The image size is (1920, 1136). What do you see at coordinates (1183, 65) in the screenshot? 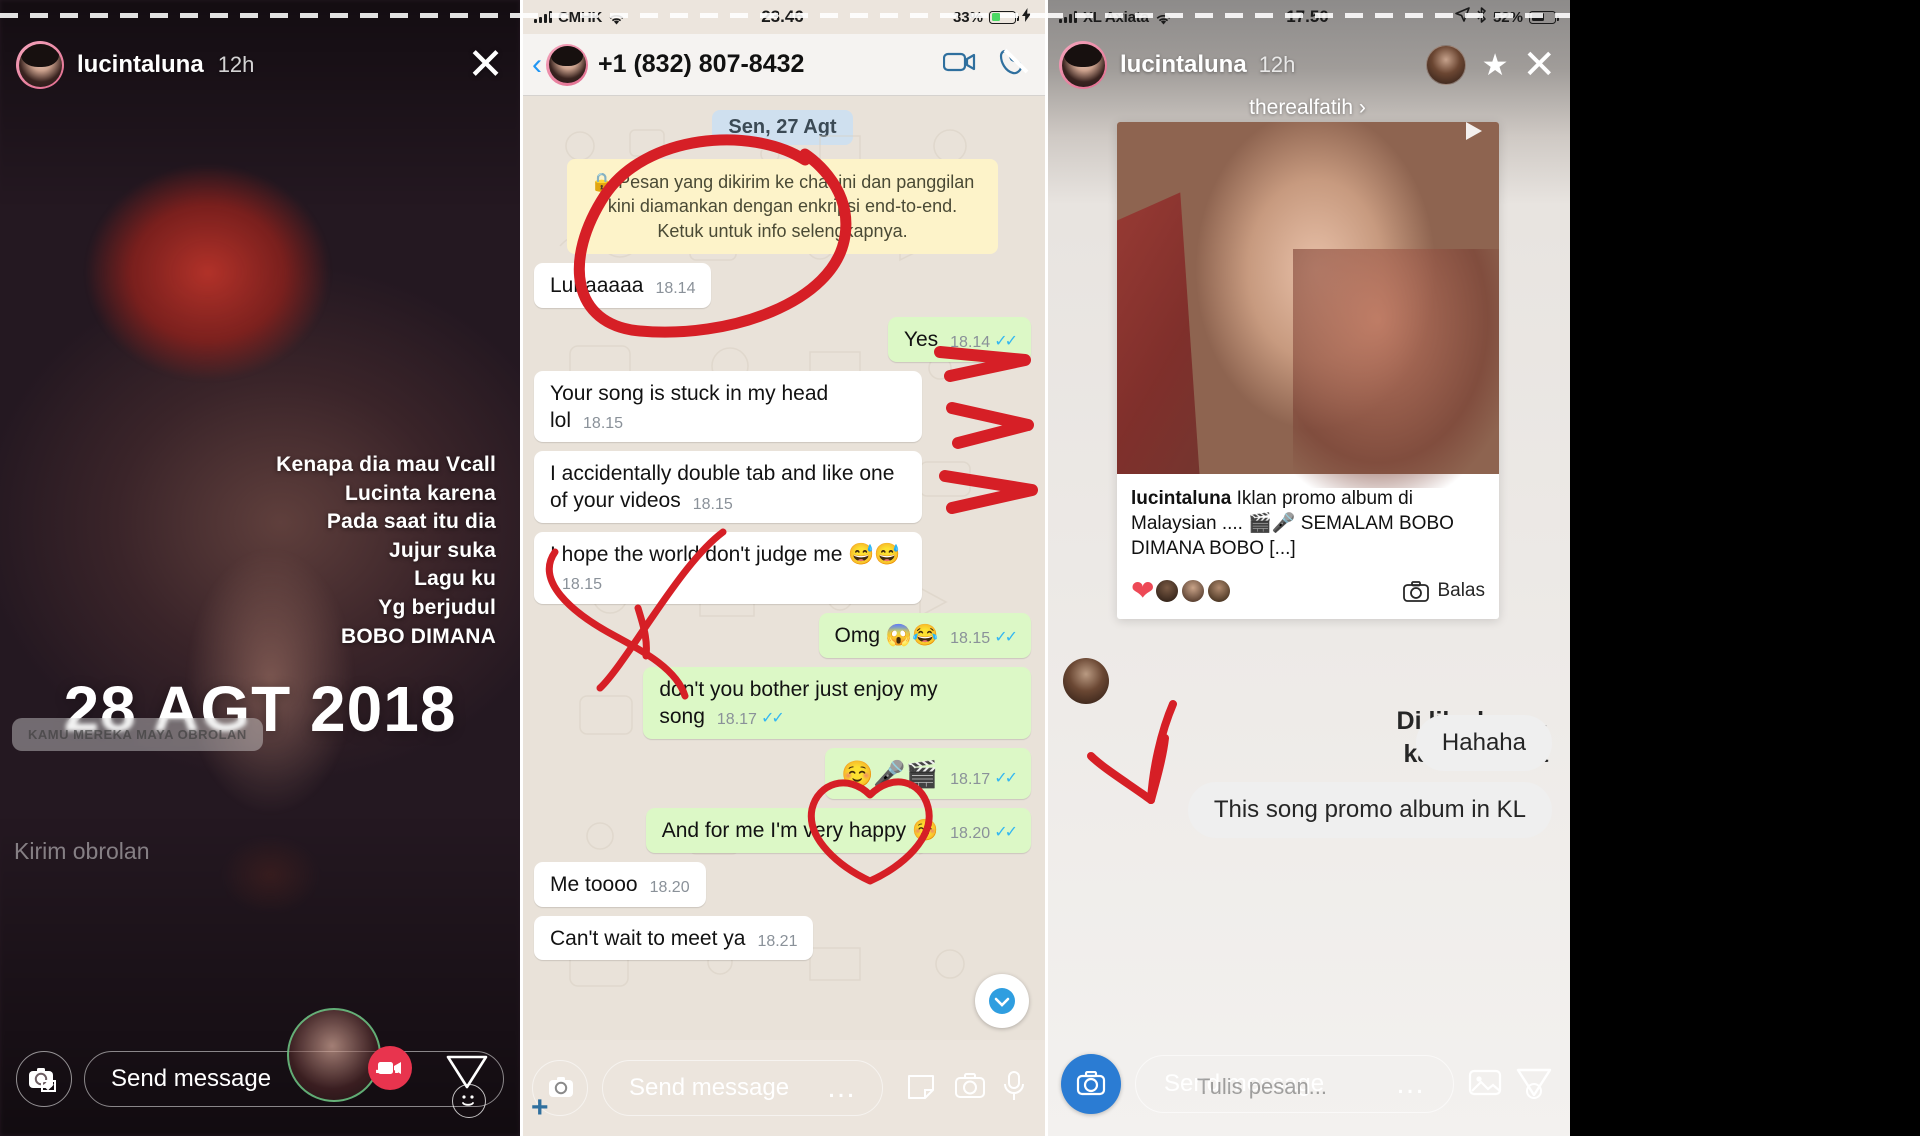
I see `dm-username: lucintaluna` at bounding box center [1183, 65].